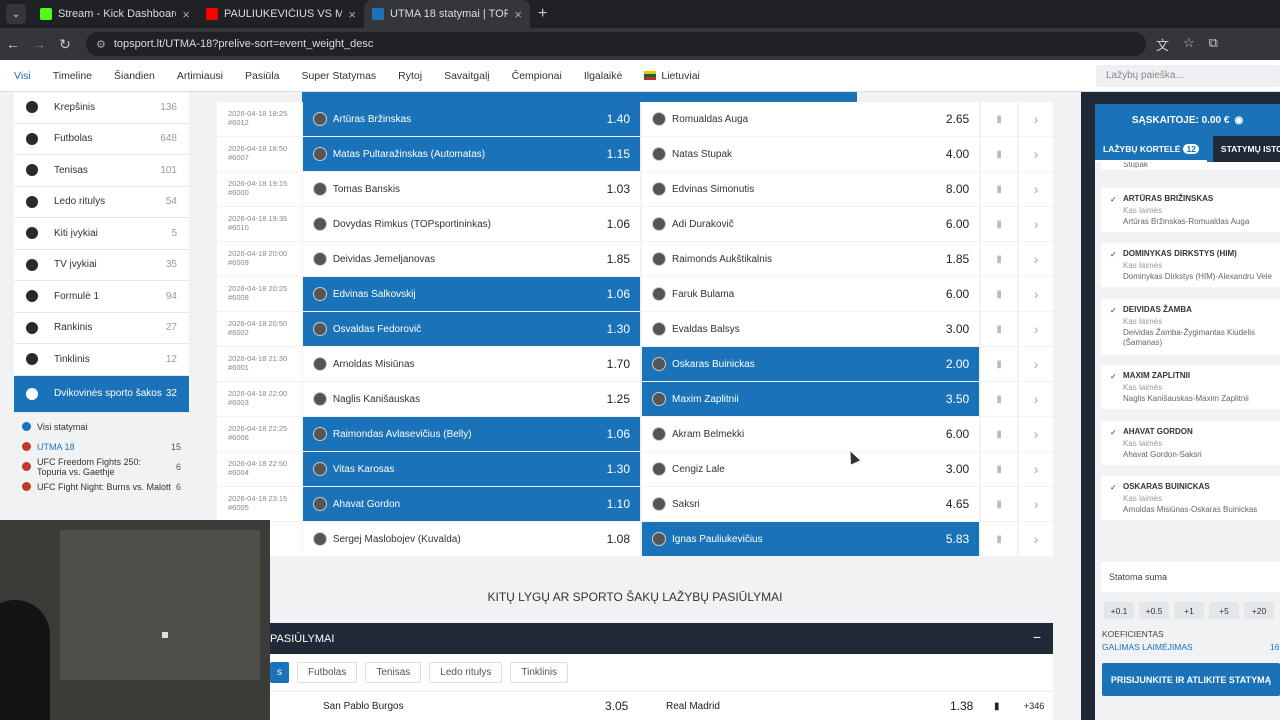 This screenshot has width=1280, height=720. I want to click on fighter-1-odd-button: Naglis Kanišauskas 1.25, so click(471, 399).